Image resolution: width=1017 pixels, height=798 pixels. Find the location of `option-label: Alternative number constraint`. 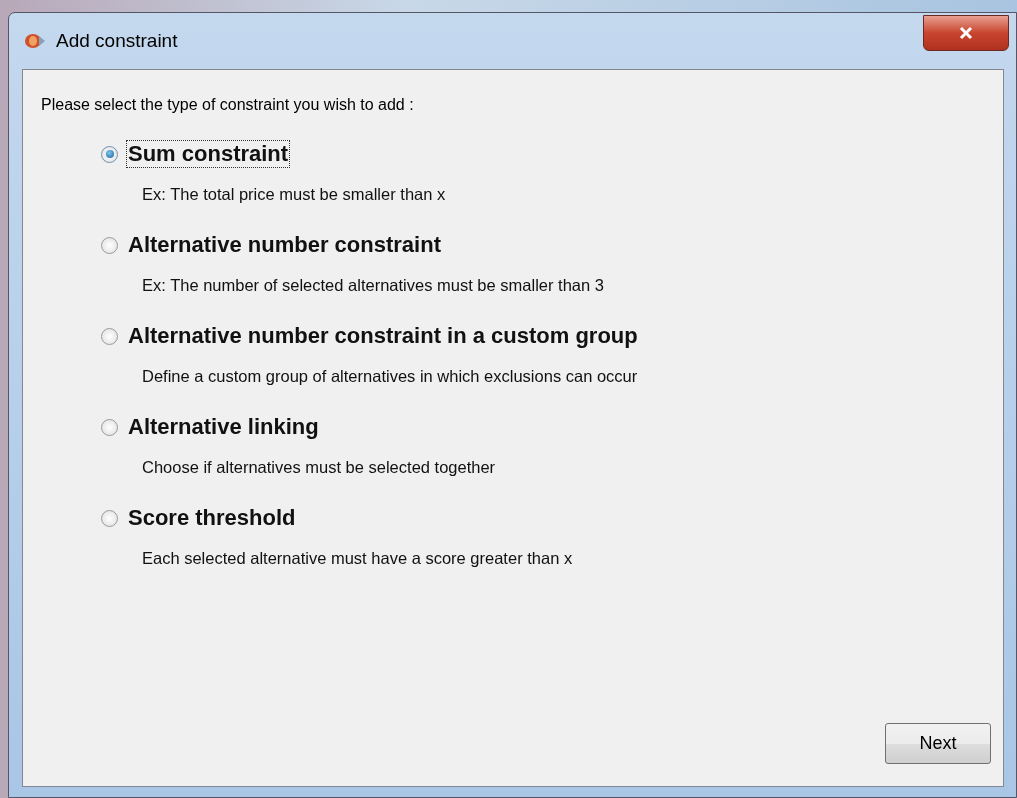

option-label: Alternative number constraint is located at coordinates (284, 245).